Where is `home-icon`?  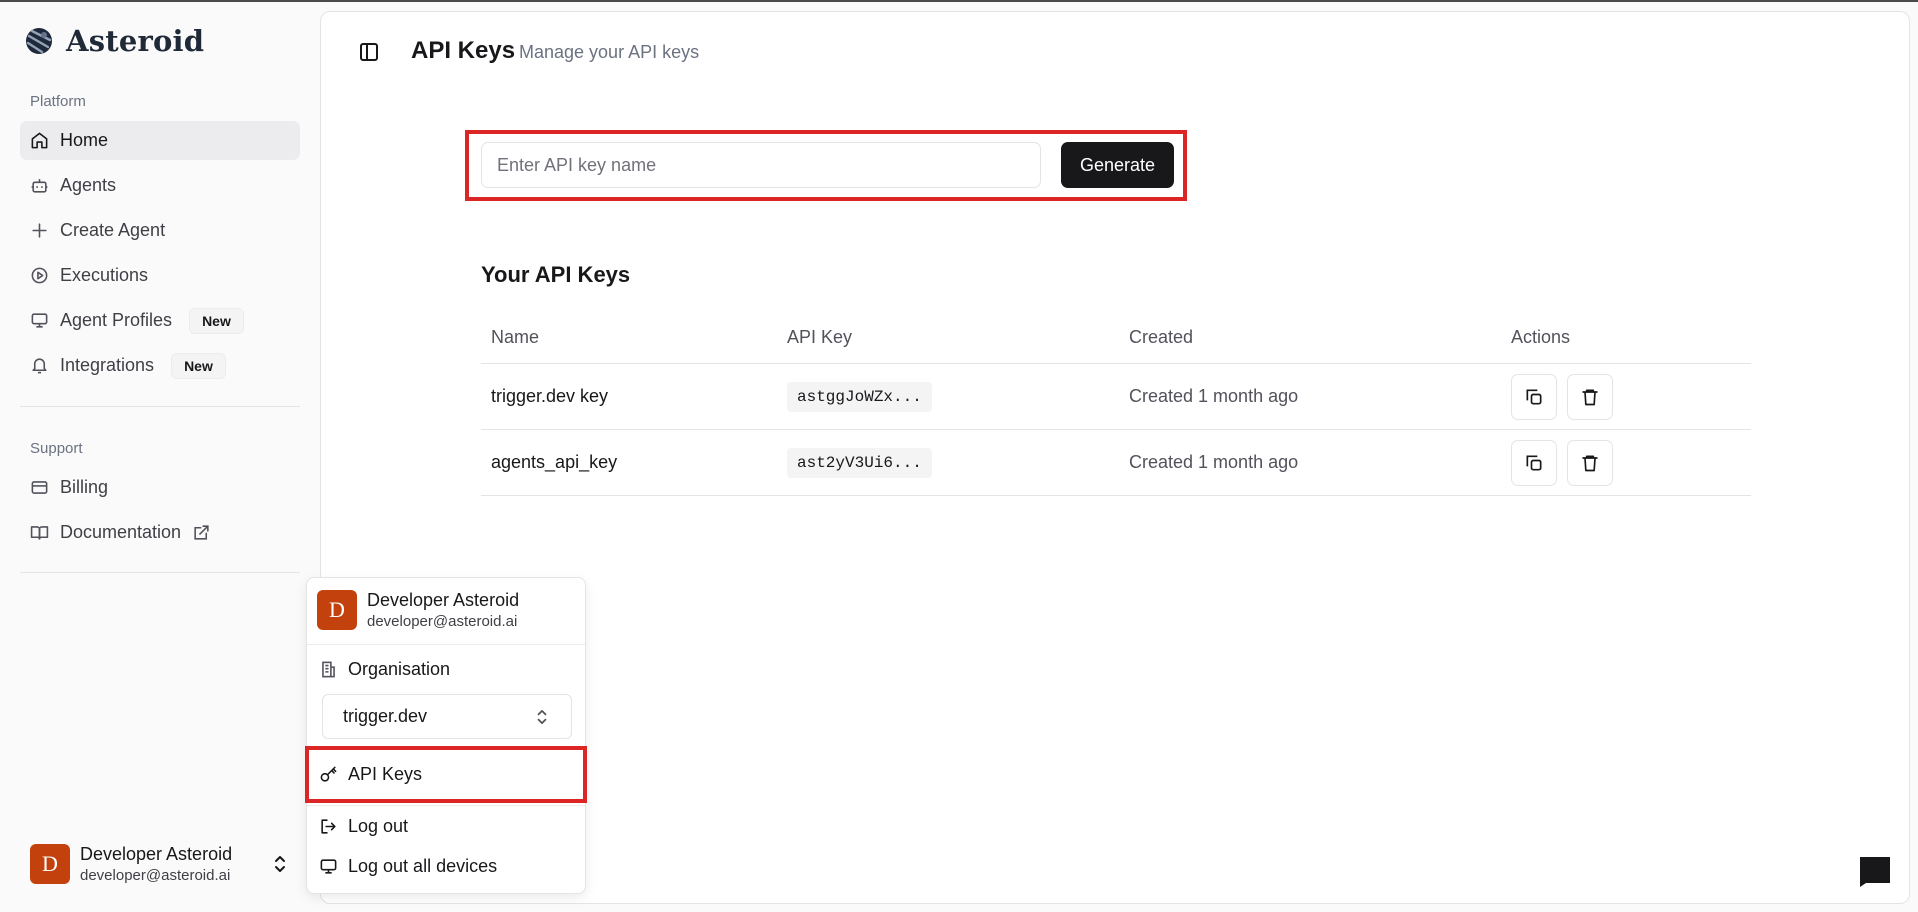 home-icon is located at coordinates (39, 140).